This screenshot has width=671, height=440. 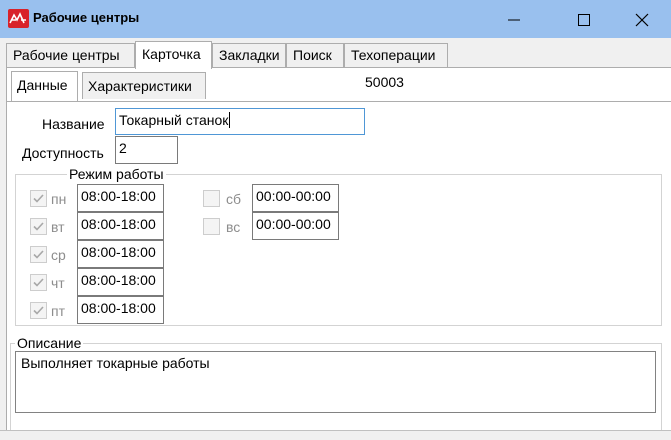 I want to click on window-title: Рабочие центры, so click(x=86, y=17).